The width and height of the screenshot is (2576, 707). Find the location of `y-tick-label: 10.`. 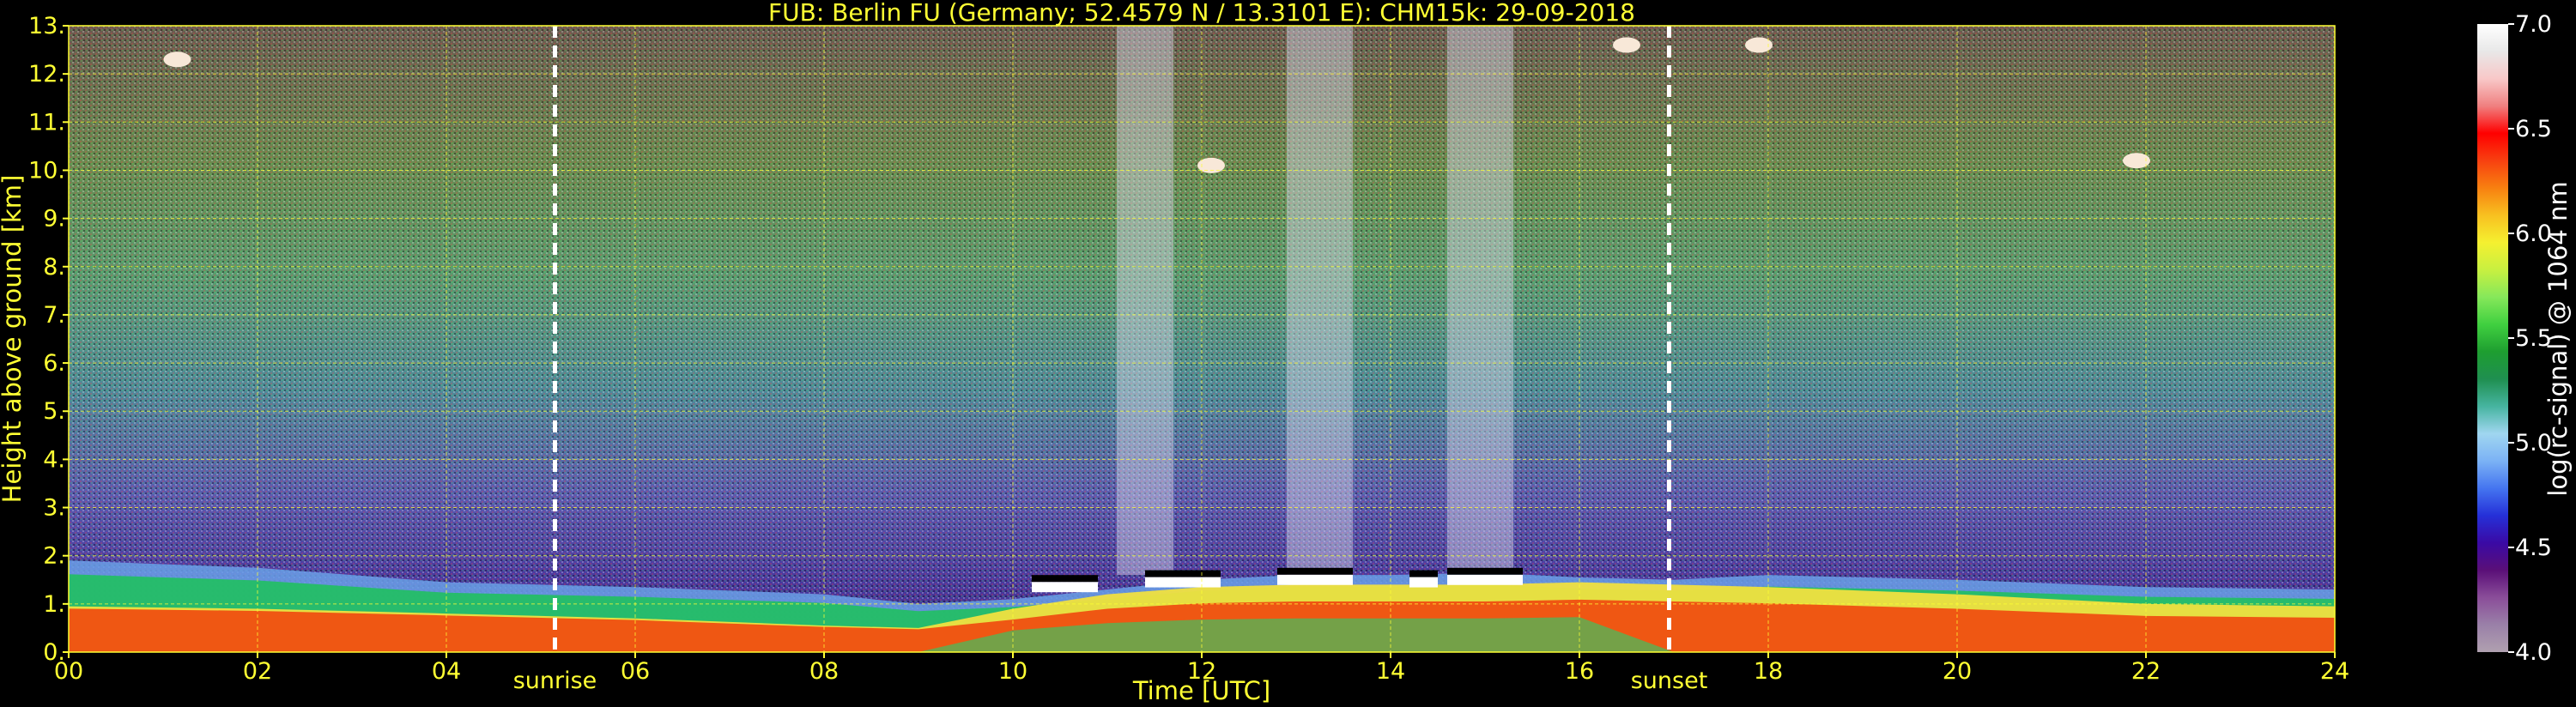

y-tick-label: 10. is located at coordinates (46, 171).